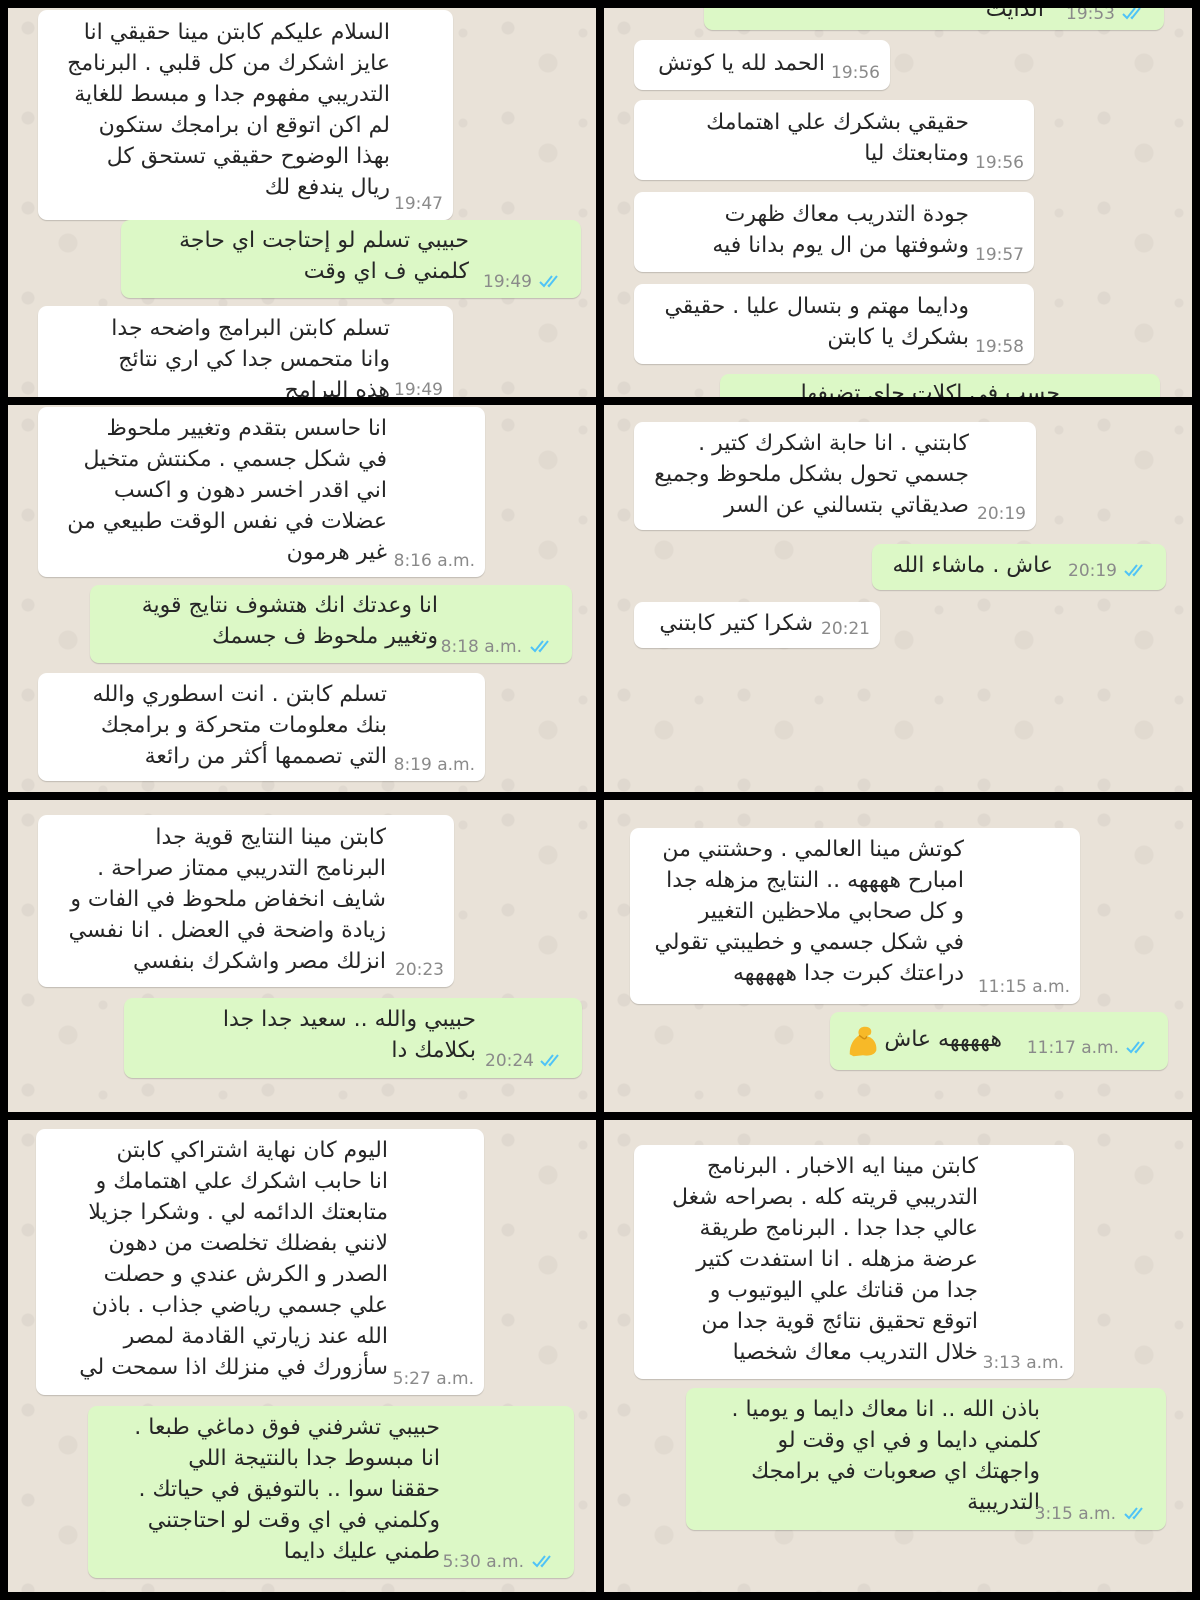 The height and width of the screenshot is (1600, 1200). What do you see at coordinates (481, 647) in the screenshot?
I see `message-time: 8:18 a.m.` at bounding box center [481, 647].